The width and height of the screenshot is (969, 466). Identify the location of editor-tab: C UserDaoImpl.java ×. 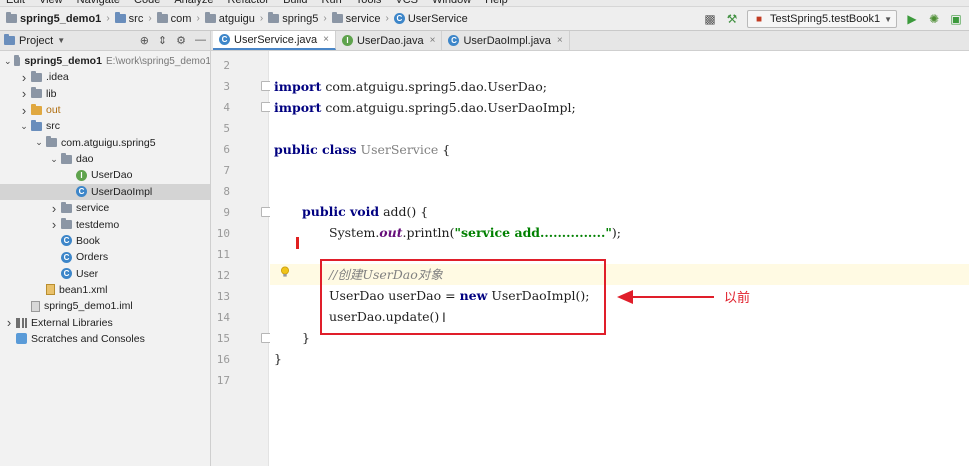
(506, 40).